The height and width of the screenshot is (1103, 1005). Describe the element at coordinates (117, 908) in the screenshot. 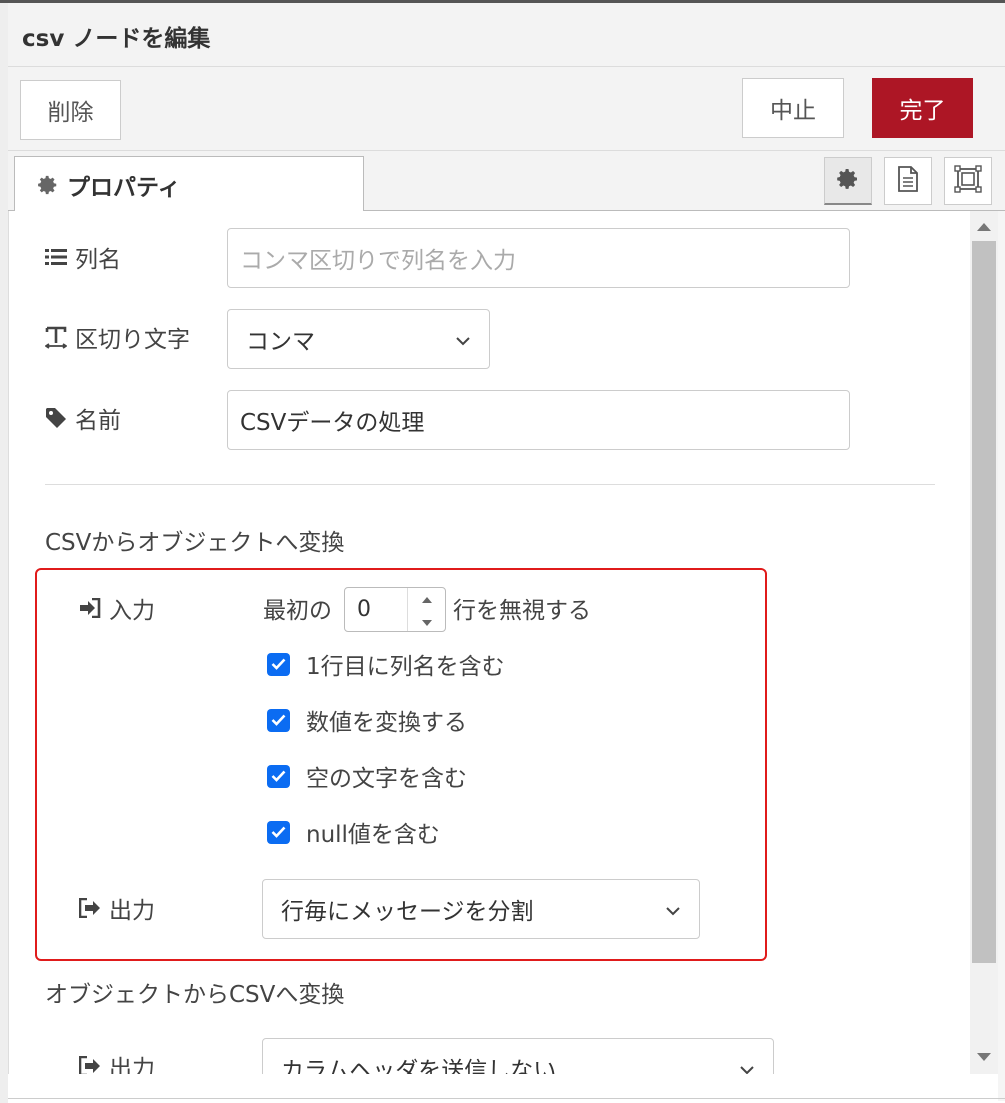

I see `output-label: 出力` at that location.